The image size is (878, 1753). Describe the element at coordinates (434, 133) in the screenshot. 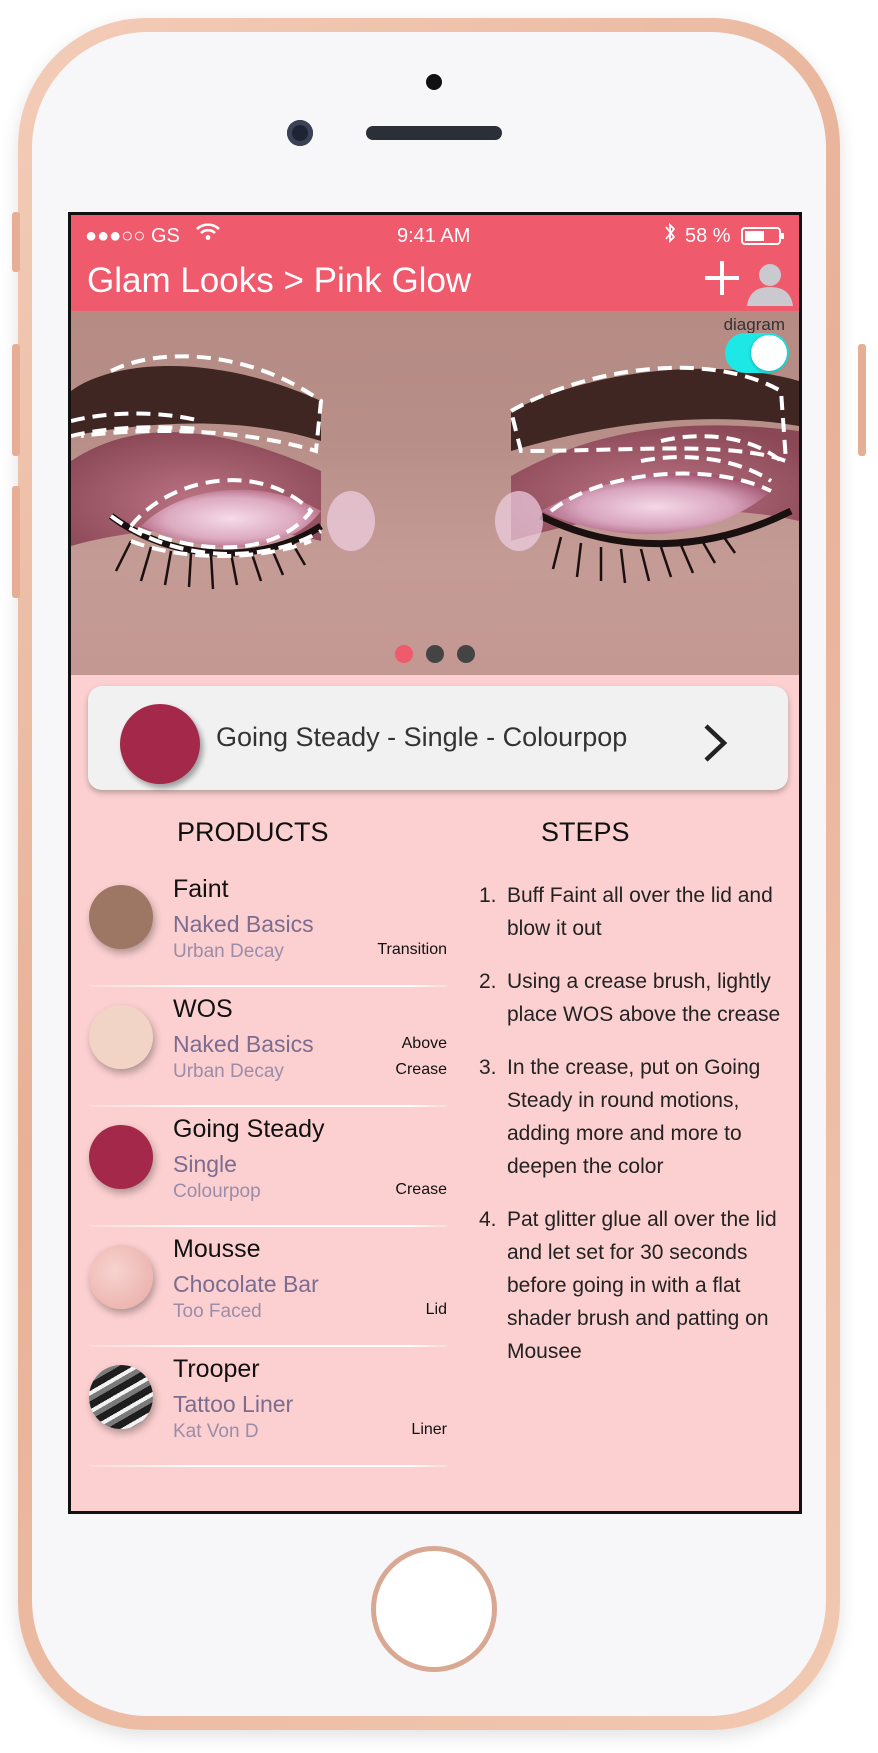

I see `earpiece-speaker` at that location.